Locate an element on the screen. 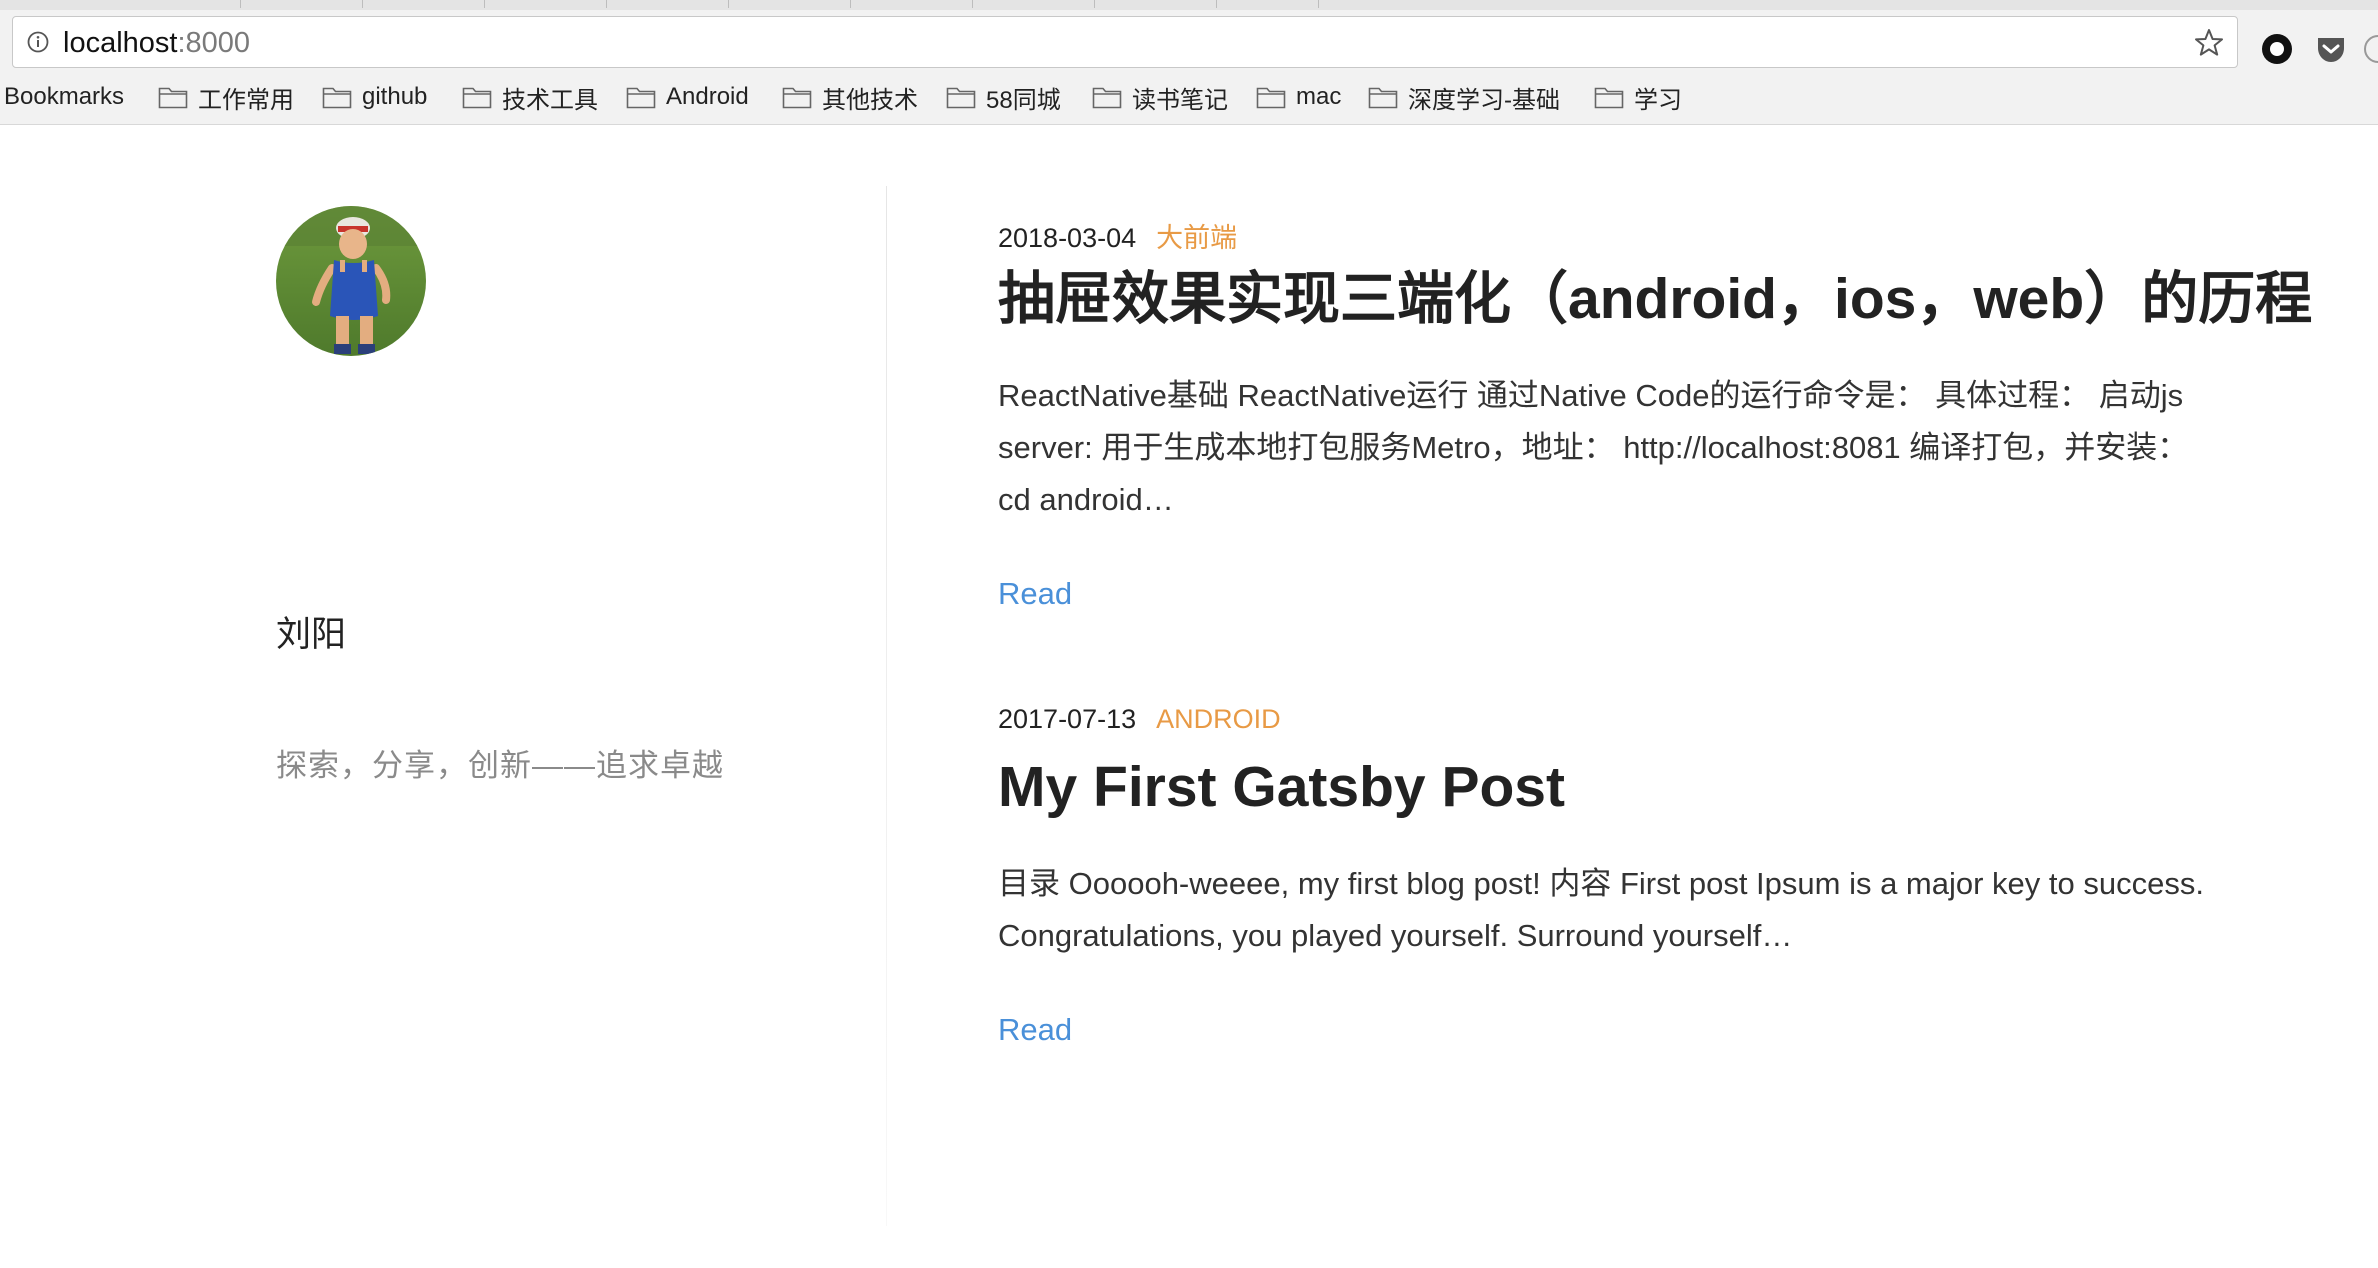 The height and width of the screenshot is (1268, 2378). info-icon is located at coordinates (38, 42).